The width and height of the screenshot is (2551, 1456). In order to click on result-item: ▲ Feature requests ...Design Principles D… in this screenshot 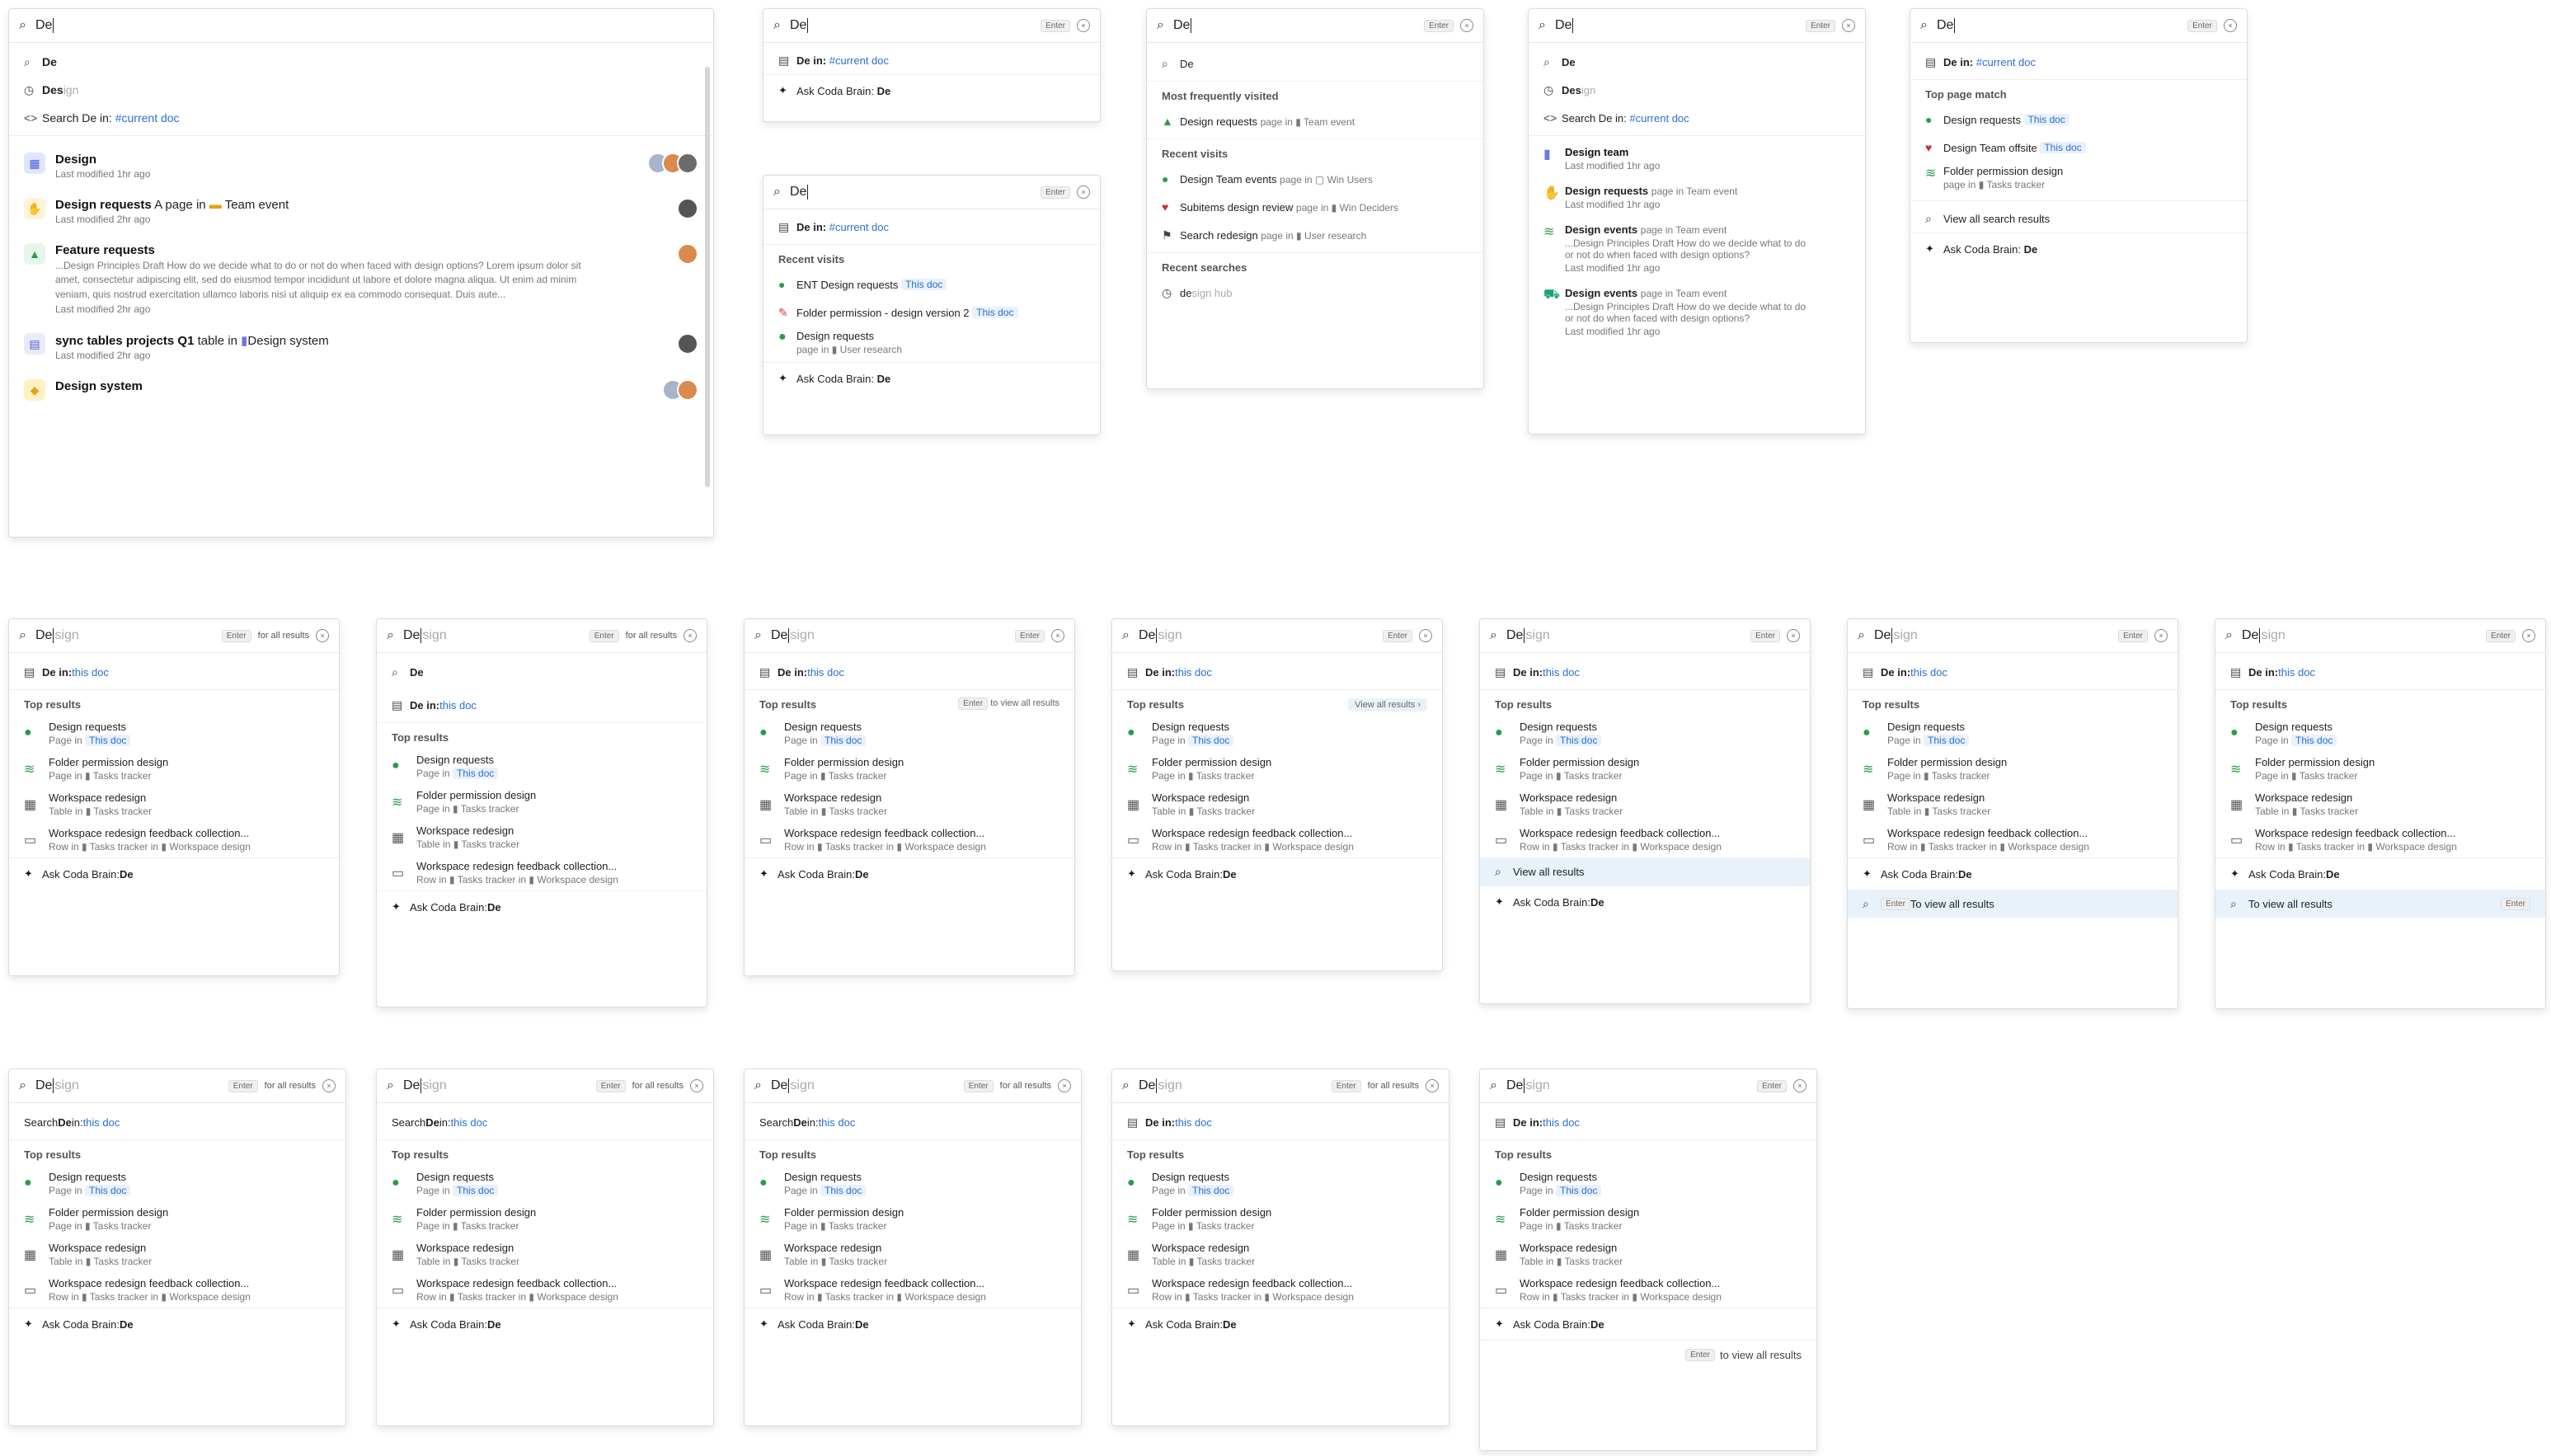, I will do `click(361, 277)`.